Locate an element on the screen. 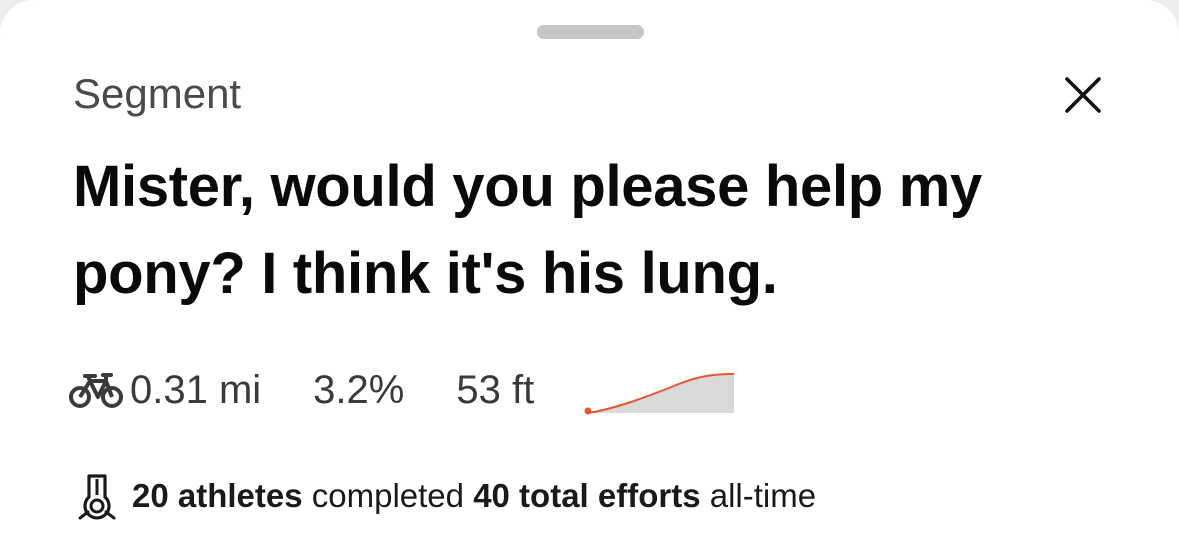 The height and width of the screenshot is (560, 1179). close-button is located at coordinates (1083, 95).